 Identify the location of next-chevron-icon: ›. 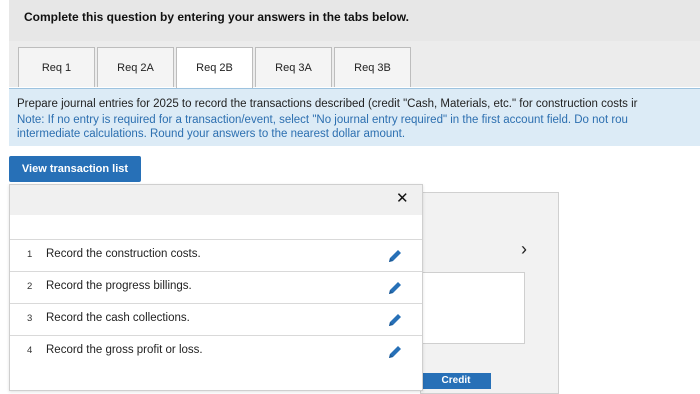
(524, 249).